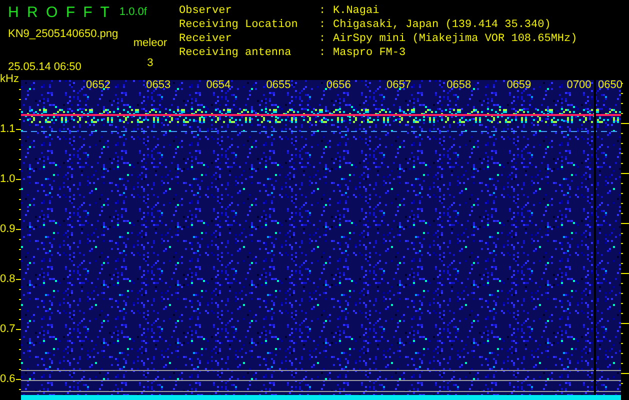 This screenshot has height=400, width=629. What do you see at coordinates (369, 53) in the screenshot?
I see `info-value: Maspro FM-3` at bounding box center [369, 53].